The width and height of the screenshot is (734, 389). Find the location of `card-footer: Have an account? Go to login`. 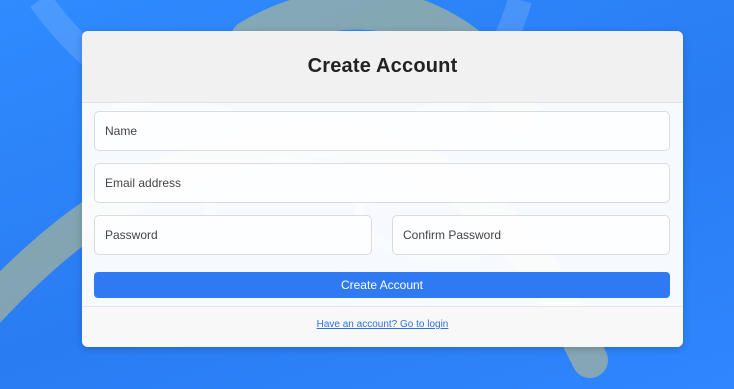

card-footer: Have an account? Go to login is located at coordinates (382, 326).